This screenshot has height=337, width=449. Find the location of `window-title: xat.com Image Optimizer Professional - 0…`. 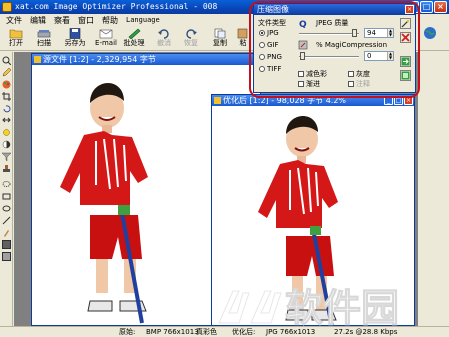

window-title: xat.com Image Optimizer Professional - 0… is located at coordinates (116, 6).